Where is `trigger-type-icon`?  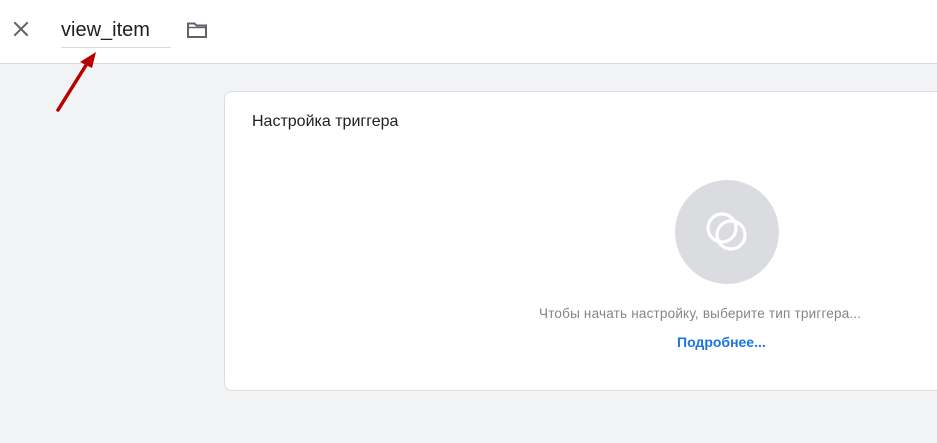 trigger-type-icon is located at coordinates (726, 231).